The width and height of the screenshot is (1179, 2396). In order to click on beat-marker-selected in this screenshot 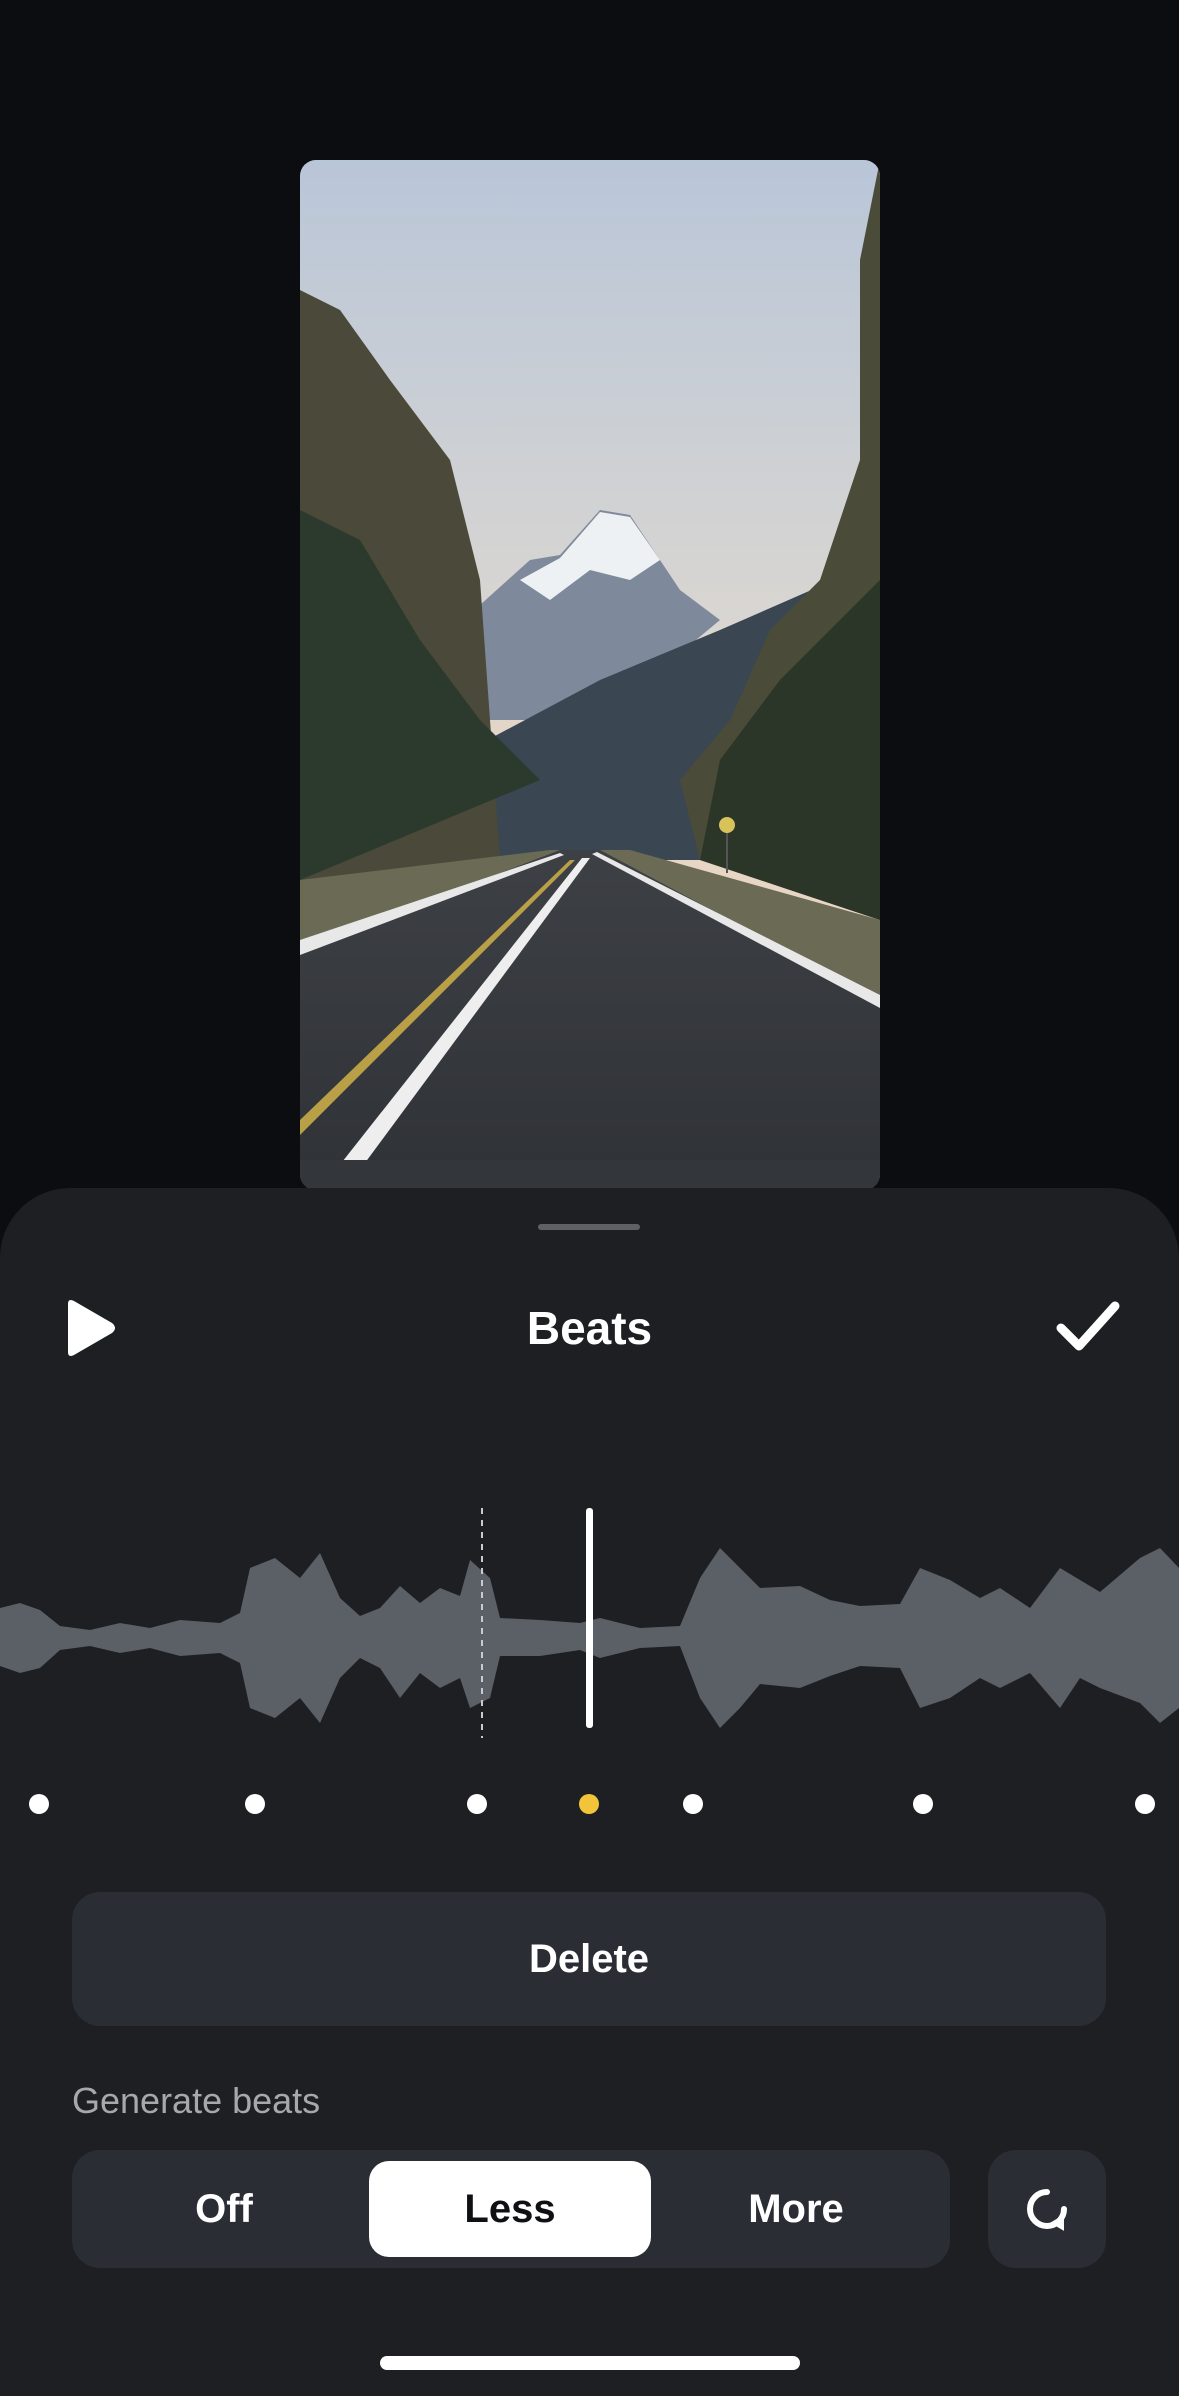, I will do `click(589, 1804)`.